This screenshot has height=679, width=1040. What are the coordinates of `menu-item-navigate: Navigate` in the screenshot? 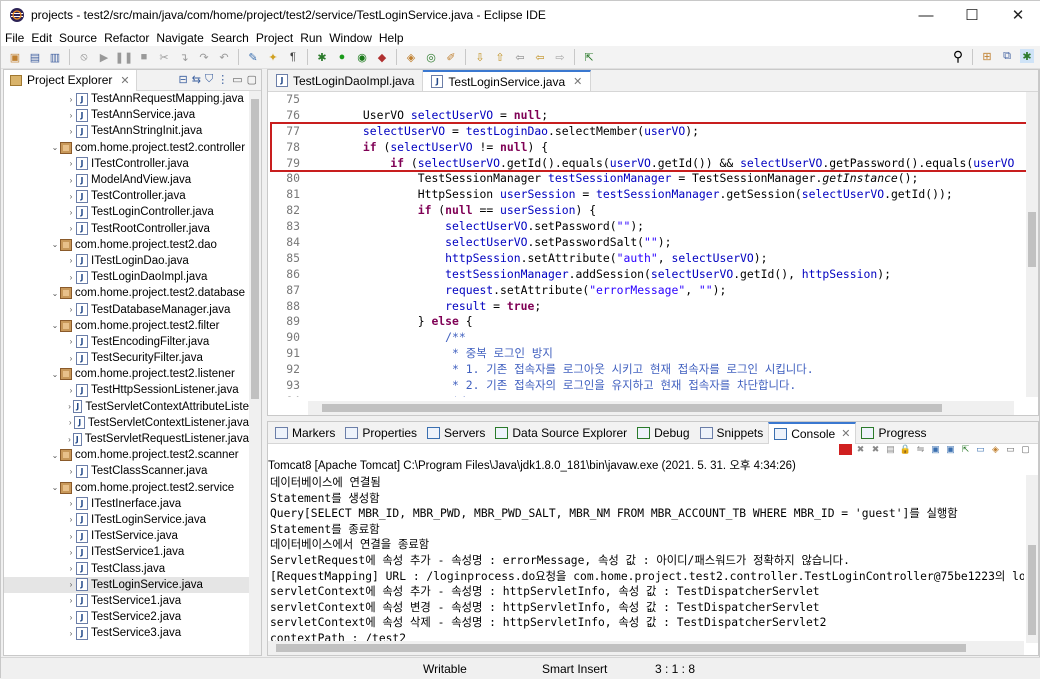 It's located at (179, 38).